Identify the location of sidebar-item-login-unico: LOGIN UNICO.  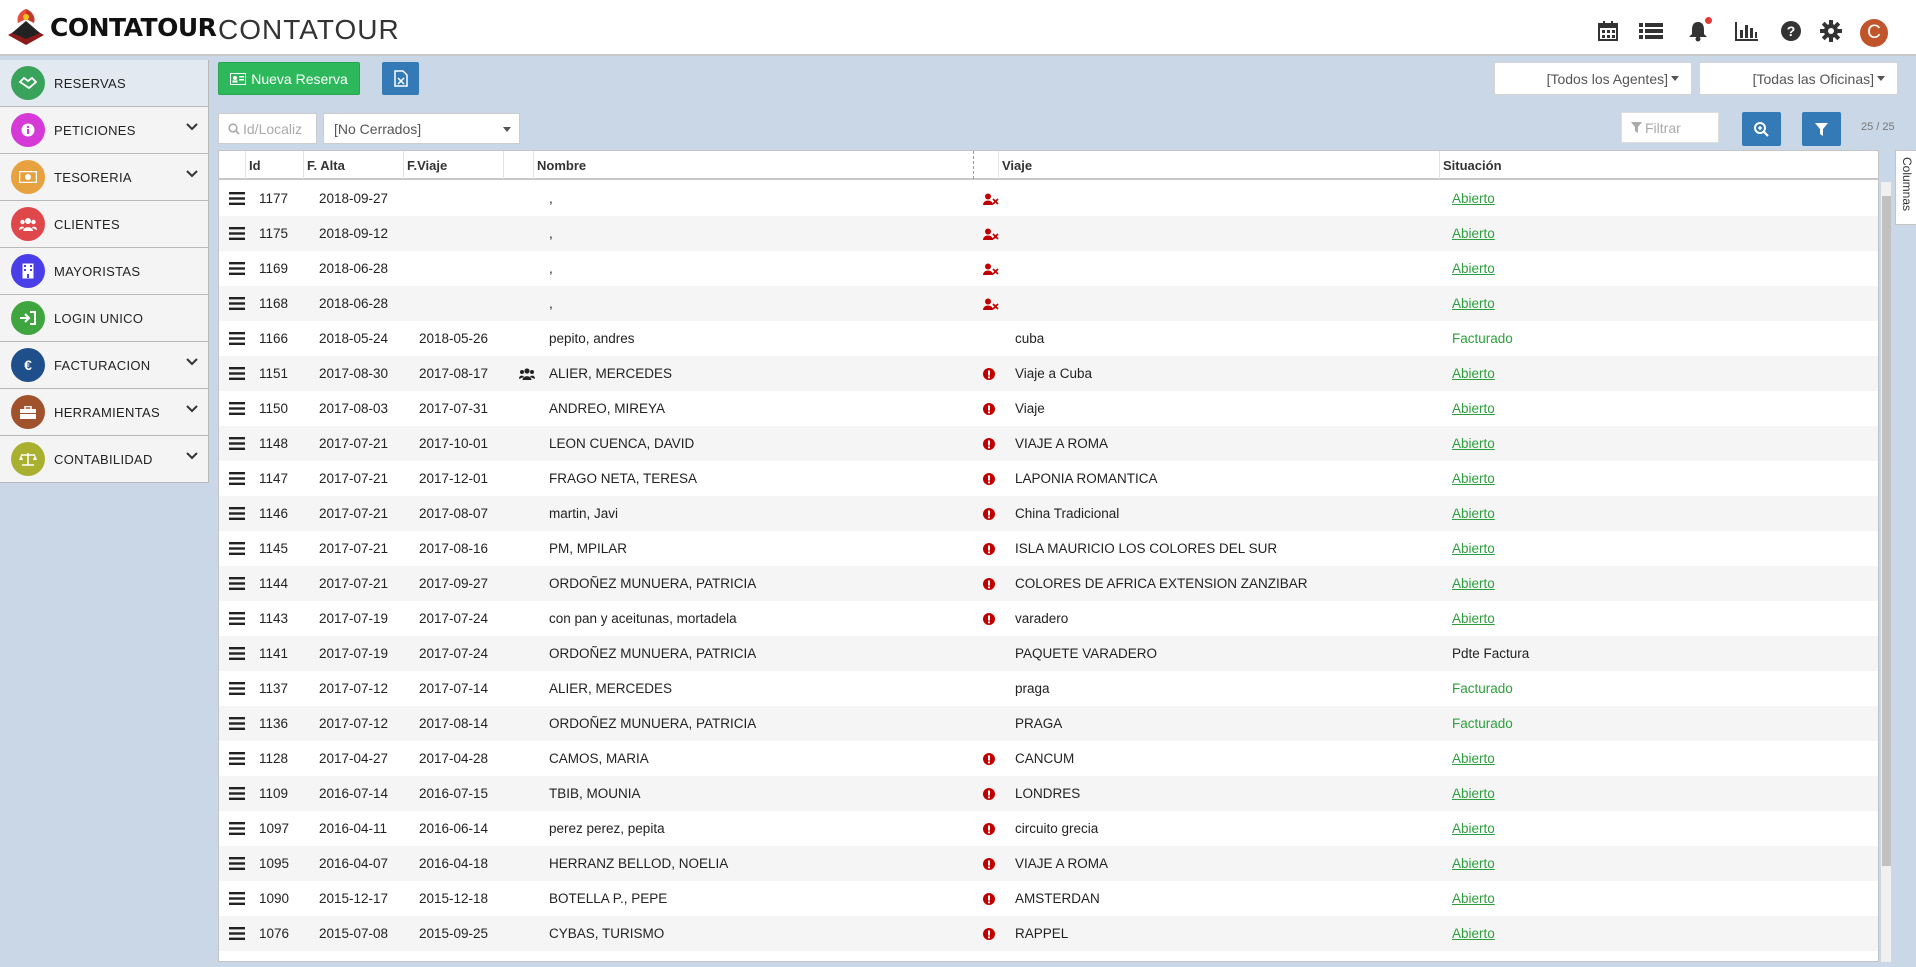
(104, 318).